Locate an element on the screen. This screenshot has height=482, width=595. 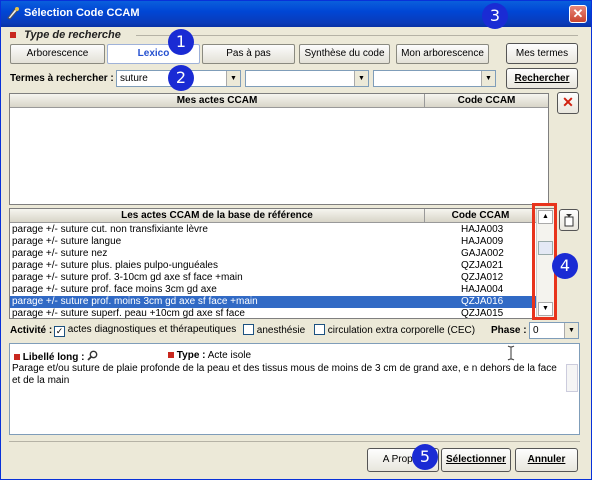
phase-label: Phase : is located at coordinates (509, 330).